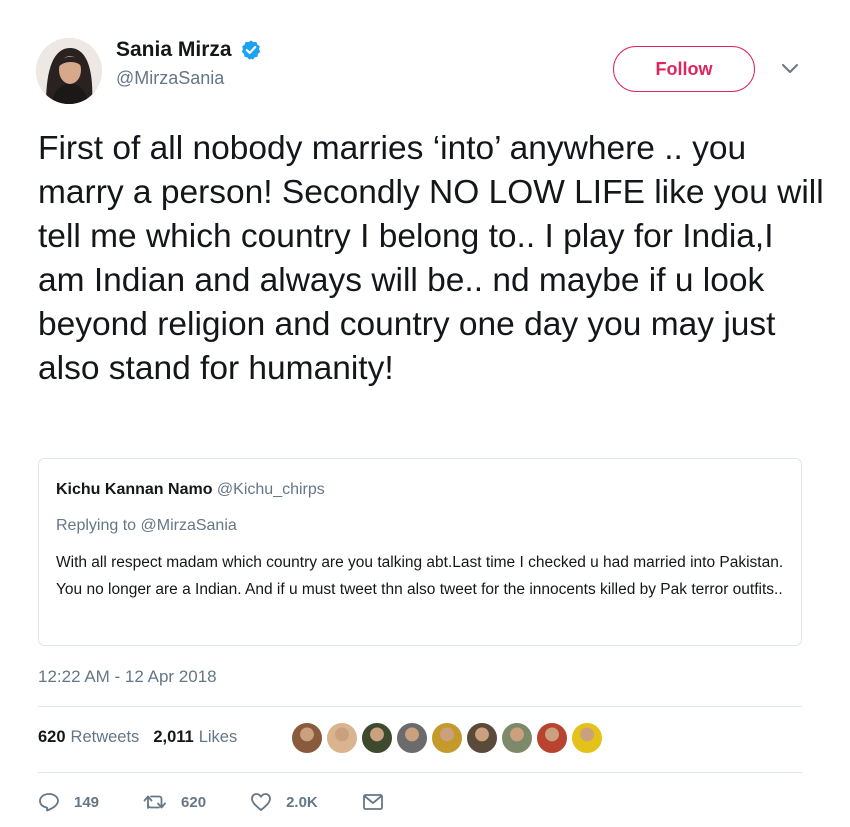 The width and height of the screenshot is (850, 827). Describe the element at coordinates (420, 526) in the screenshot. I see `replying-to: Replying to @MirzaSania` at that location.